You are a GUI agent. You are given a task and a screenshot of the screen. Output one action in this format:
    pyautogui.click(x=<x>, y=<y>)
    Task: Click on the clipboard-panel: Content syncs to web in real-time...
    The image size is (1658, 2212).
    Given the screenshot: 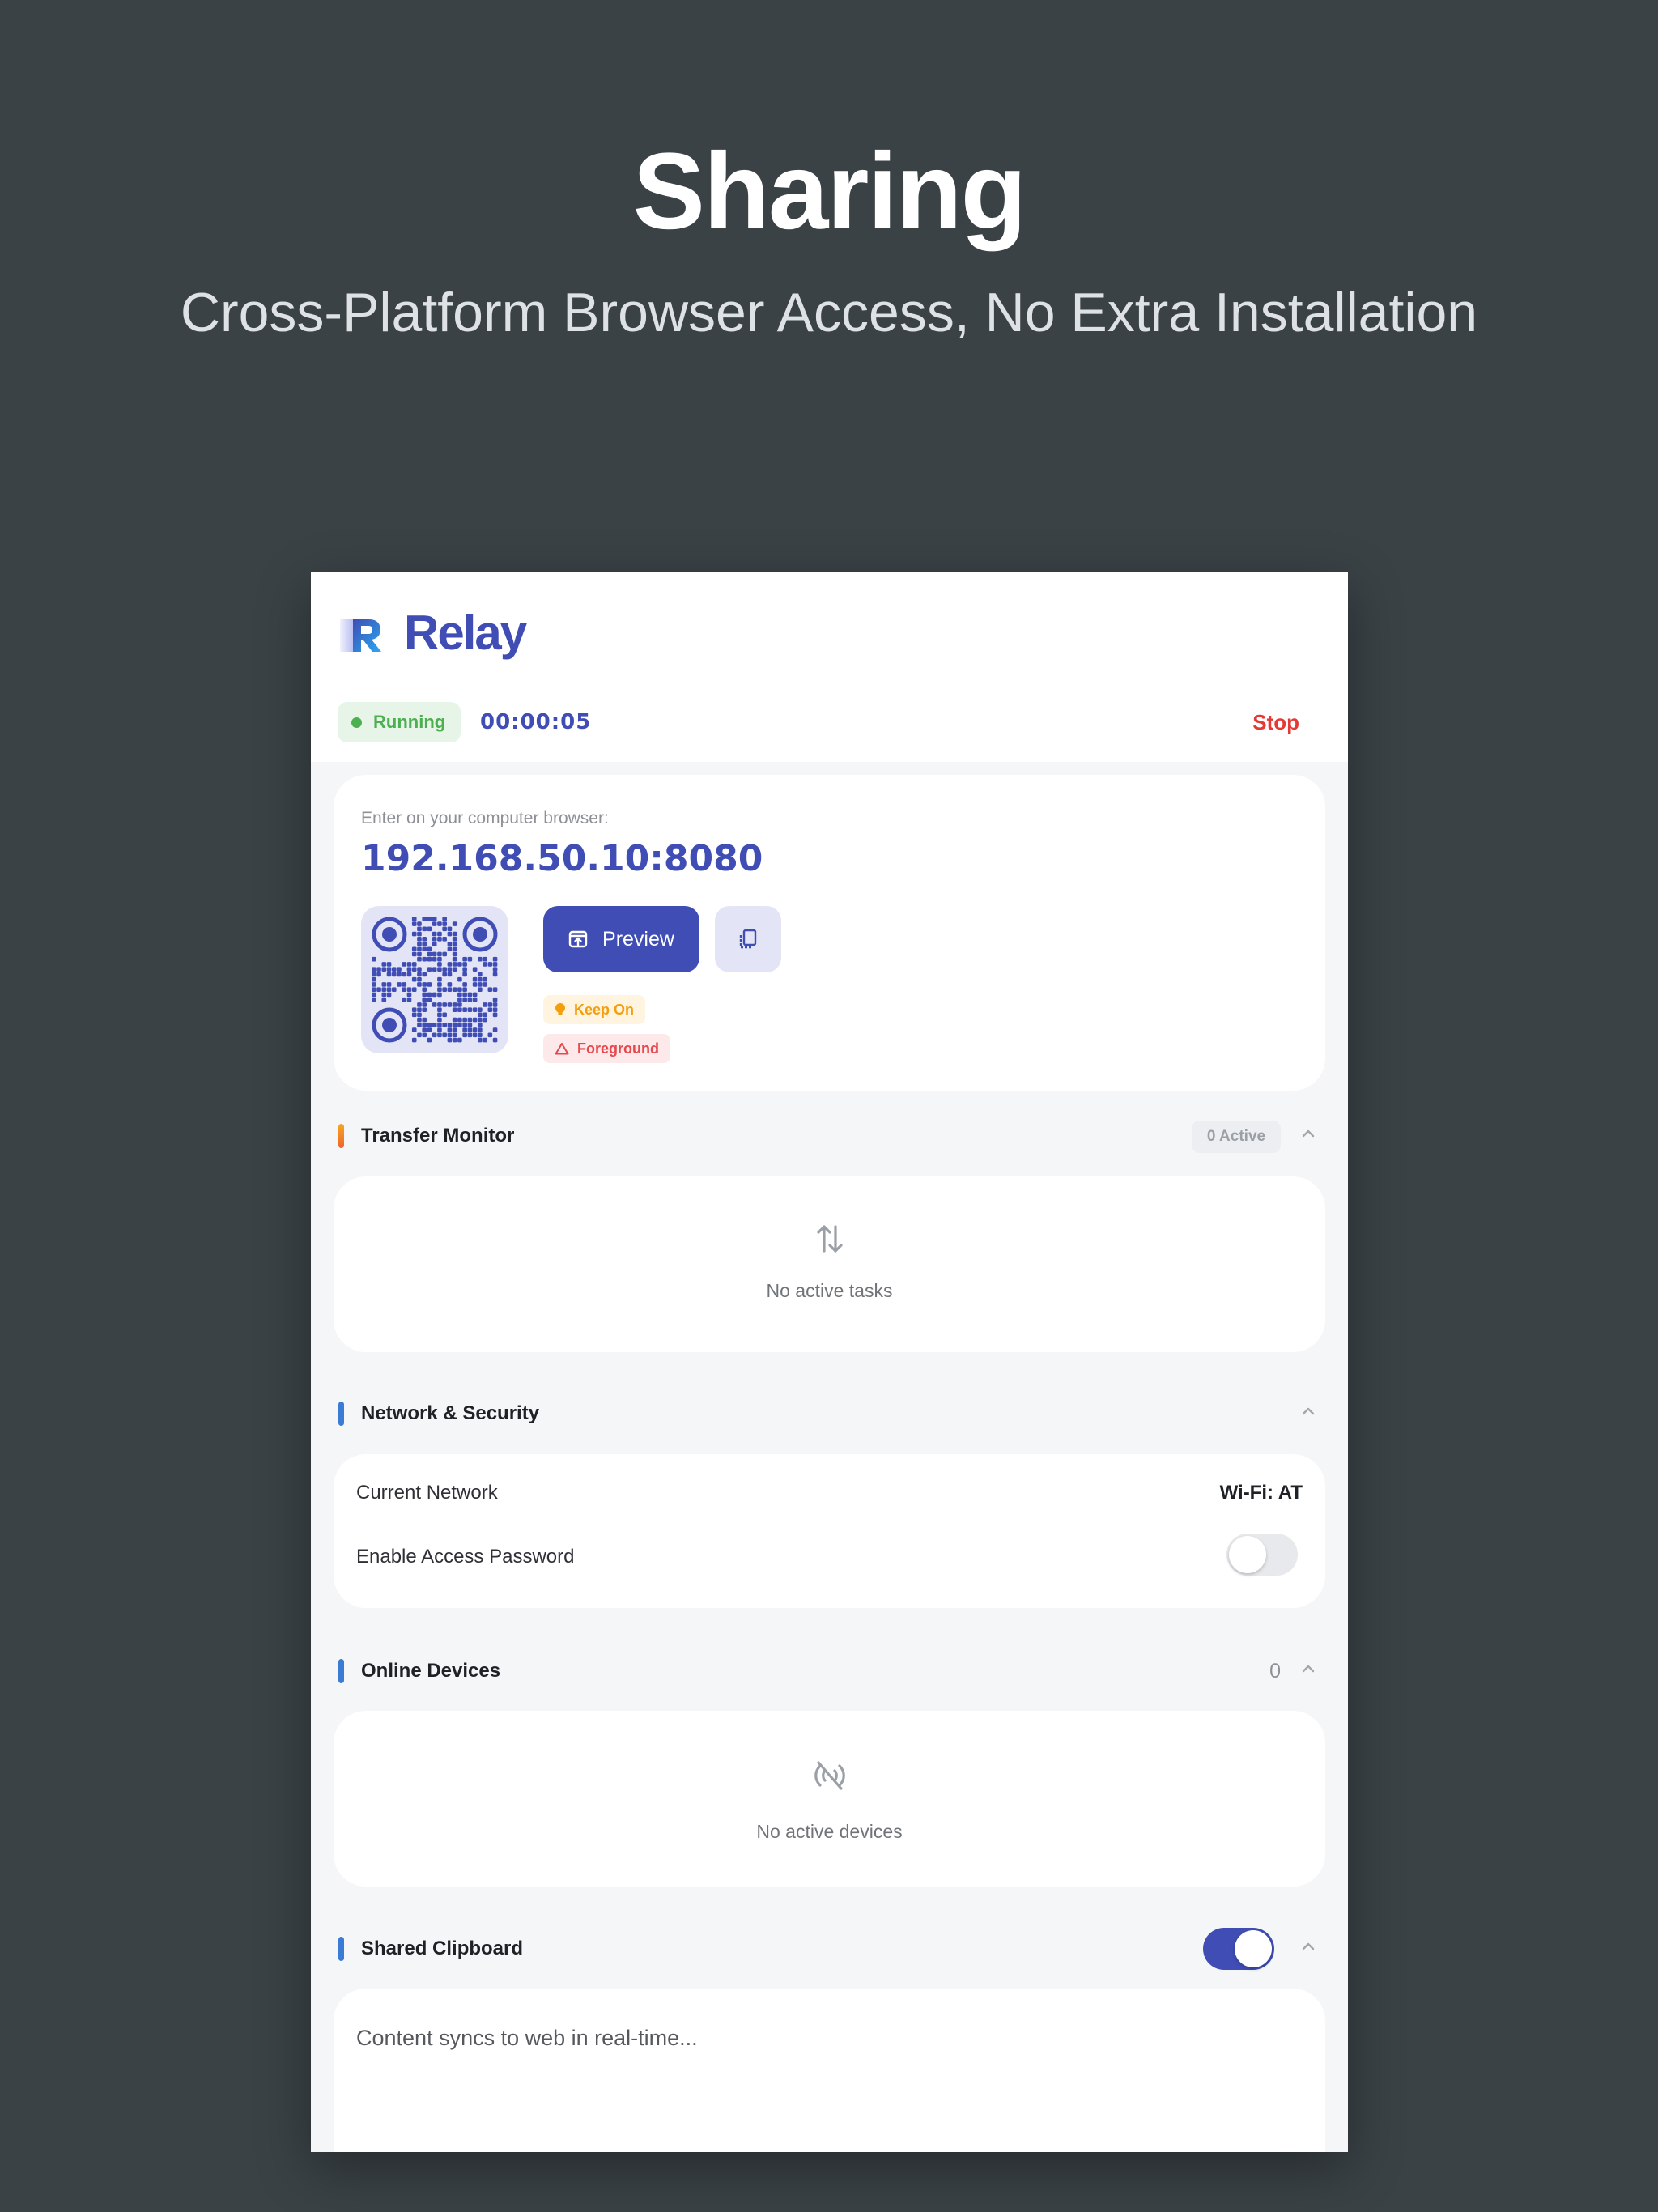 What is the action you would take?
    pyautogui.click(x=829, y=2070)
    